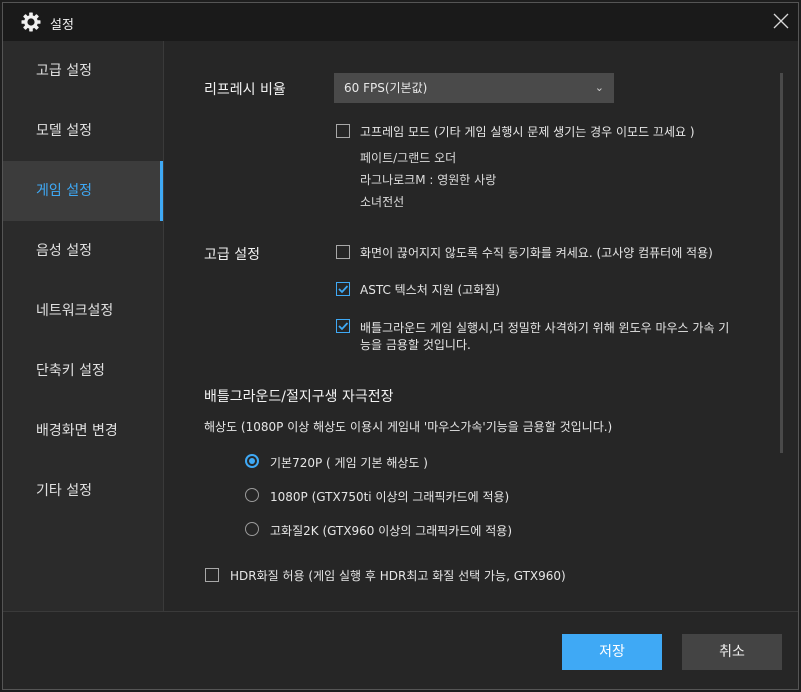 The width and height of the screenshot is (801, 692). What do you see at coordinates (83, 311) in the screenshot?
I see `sidebar-item-network: 네트워크설정` at bounding box center [83, 311].